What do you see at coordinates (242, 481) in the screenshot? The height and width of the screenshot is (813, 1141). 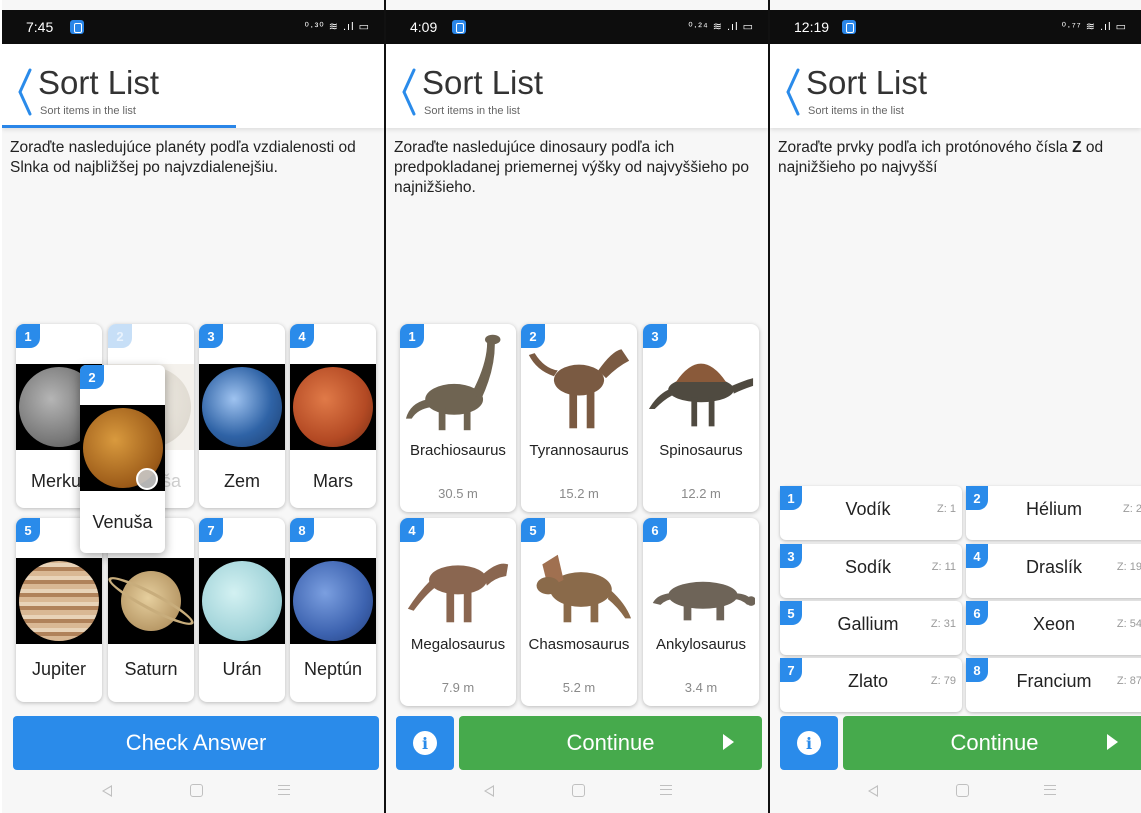 I see `card-label: Zem` at bounding box center [242, 481].